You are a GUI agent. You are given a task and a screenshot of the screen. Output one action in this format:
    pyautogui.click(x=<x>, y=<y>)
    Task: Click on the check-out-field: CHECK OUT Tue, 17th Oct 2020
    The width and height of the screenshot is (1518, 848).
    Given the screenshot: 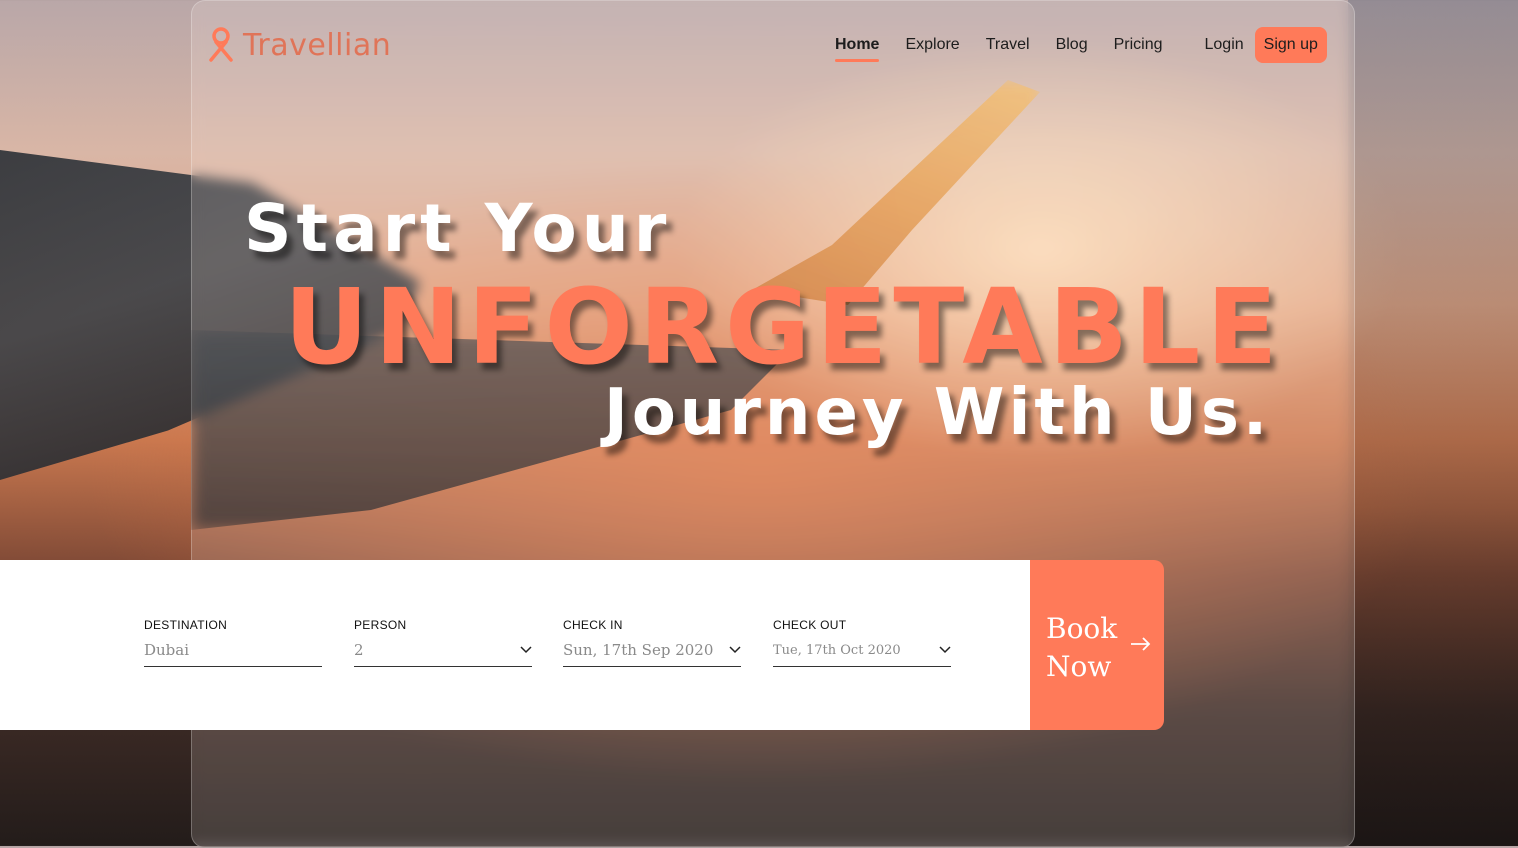 What is the action you would take?
    pyautogui.click(x=862, y=642)
    